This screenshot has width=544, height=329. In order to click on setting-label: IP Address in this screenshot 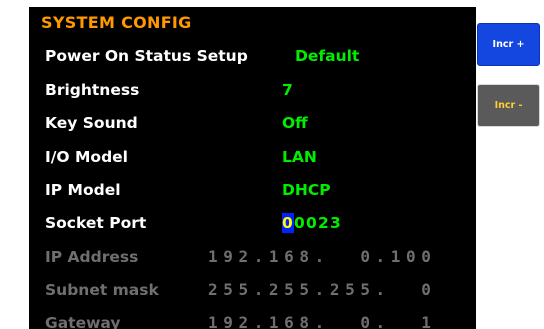, I will do `click(92, 257)`.